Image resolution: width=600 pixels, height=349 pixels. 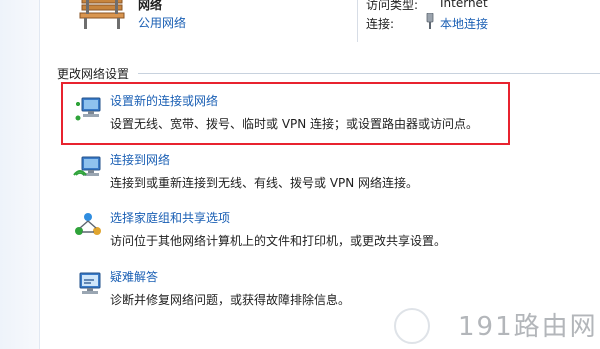 I want to click on left-navigation-strip, so click(x=20, y=174).